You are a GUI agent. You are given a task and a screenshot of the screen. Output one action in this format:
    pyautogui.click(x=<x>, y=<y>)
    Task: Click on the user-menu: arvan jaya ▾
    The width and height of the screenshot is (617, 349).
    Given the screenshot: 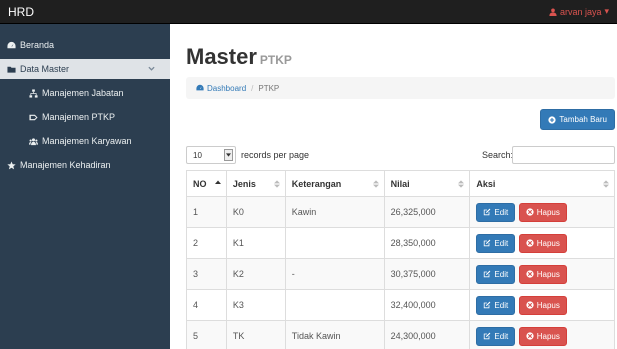 What is the action you would take?
    pyautogui.click(x=579, y=11)
    